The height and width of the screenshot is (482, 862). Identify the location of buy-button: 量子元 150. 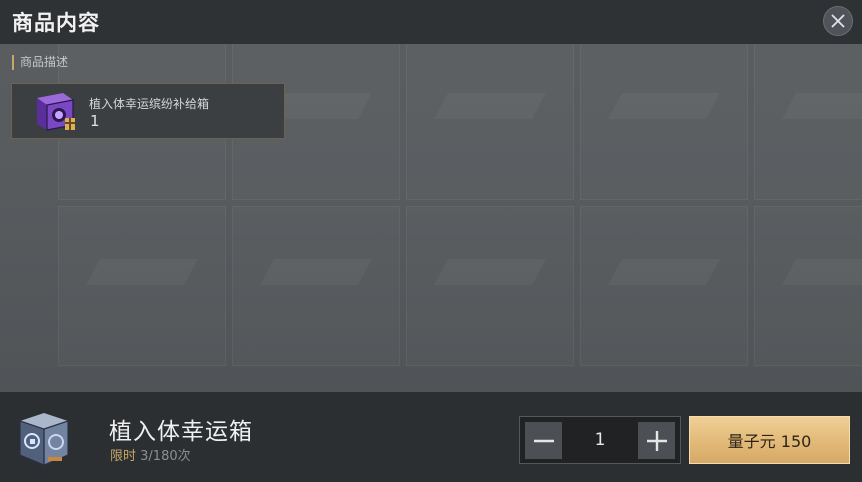
(769, 440).